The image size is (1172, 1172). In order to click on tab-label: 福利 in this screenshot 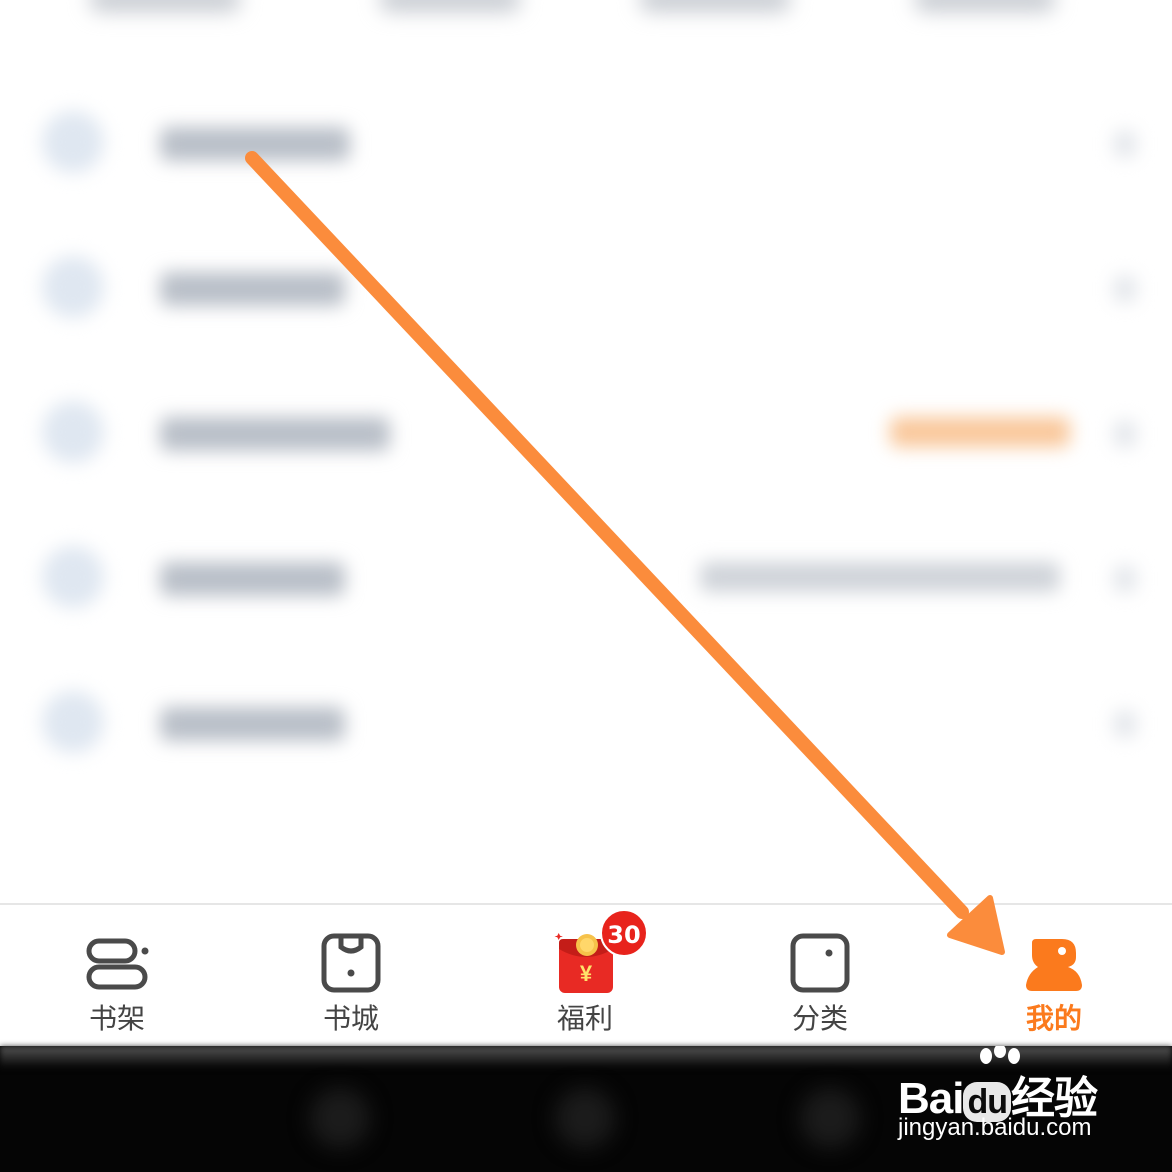, I will do `click(584, 1018)`.